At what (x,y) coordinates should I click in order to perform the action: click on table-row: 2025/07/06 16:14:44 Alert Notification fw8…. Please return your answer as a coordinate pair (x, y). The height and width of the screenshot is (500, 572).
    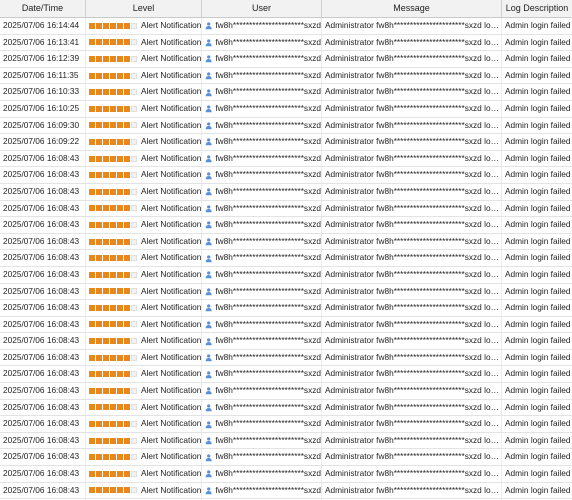
    Looking at the image, I should click on (286, 26).